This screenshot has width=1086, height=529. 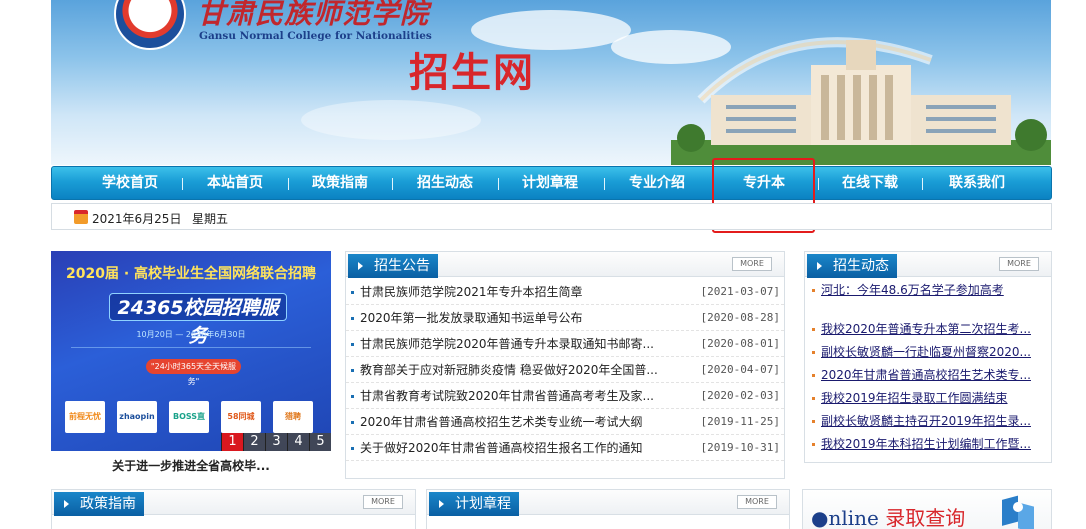 What do you see at coordinates (315, 36) in the screenshot?
I see `school-name-en: Gansu Normal College for Nationalities` at bounding box center [315, 36].